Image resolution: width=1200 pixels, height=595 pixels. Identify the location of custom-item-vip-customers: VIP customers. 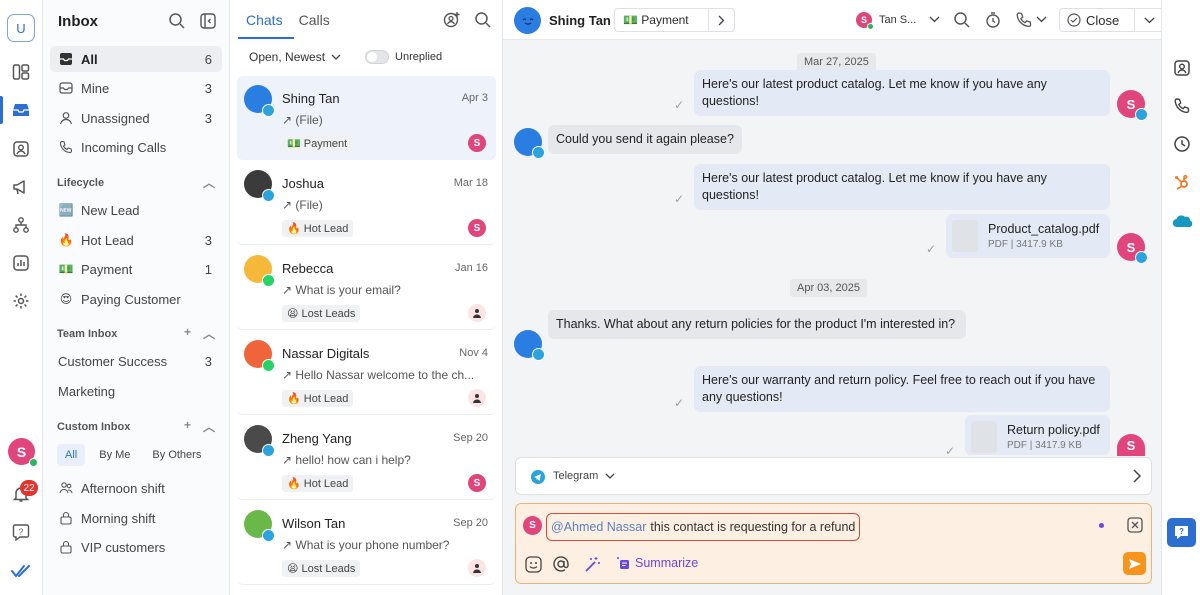
(136, 547).